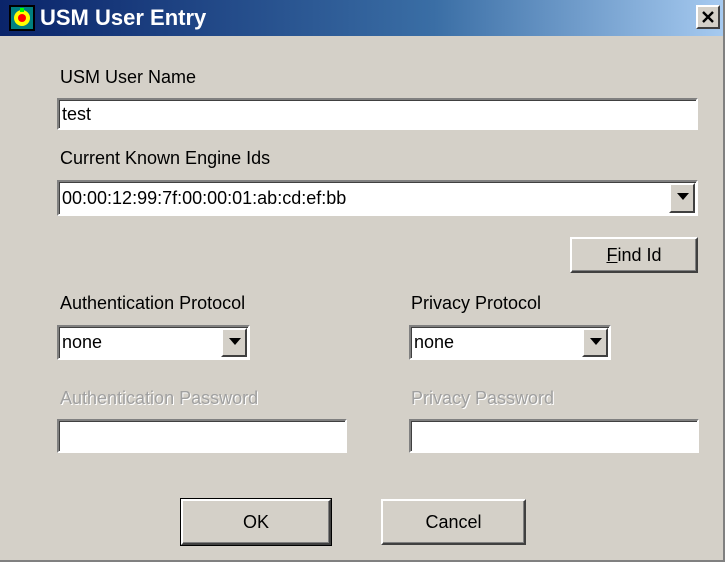 This screenshot has width=725, height=562. I want to click on window-title: USM User Entry, so click(123, 17).